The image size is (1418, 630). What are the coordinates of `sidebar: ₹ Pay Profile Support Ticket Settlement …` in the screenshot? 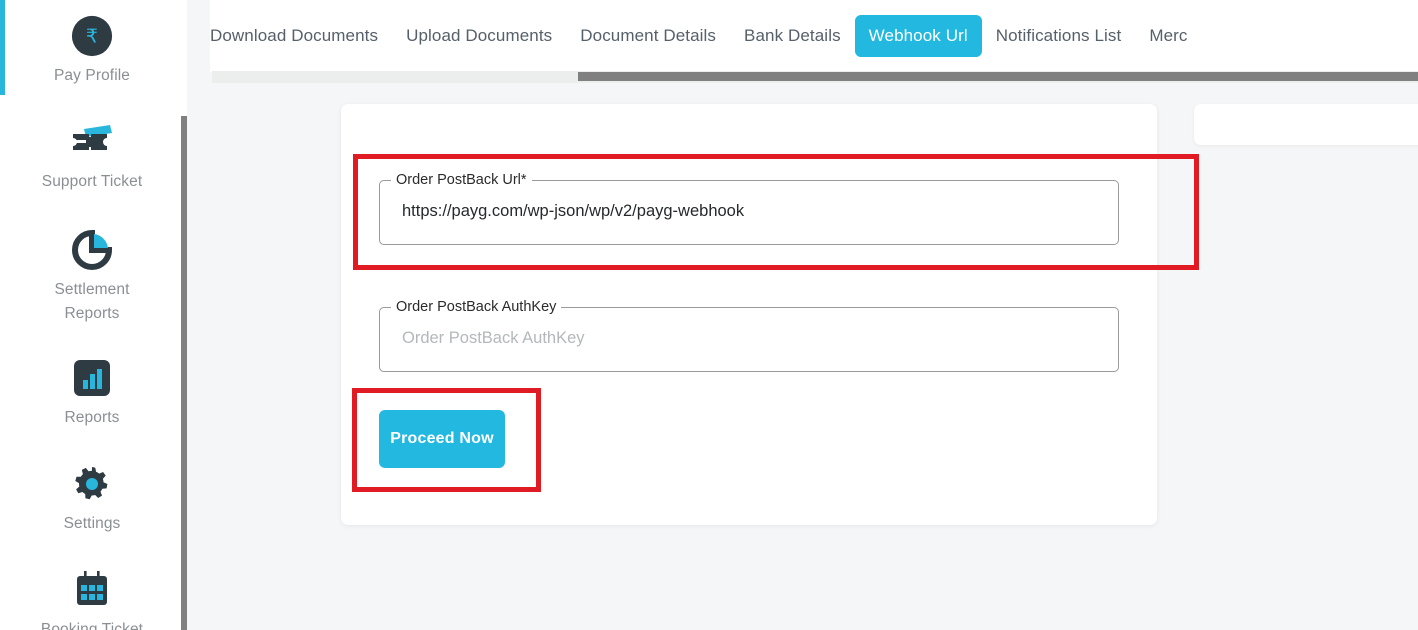 It's located at (92, 315).